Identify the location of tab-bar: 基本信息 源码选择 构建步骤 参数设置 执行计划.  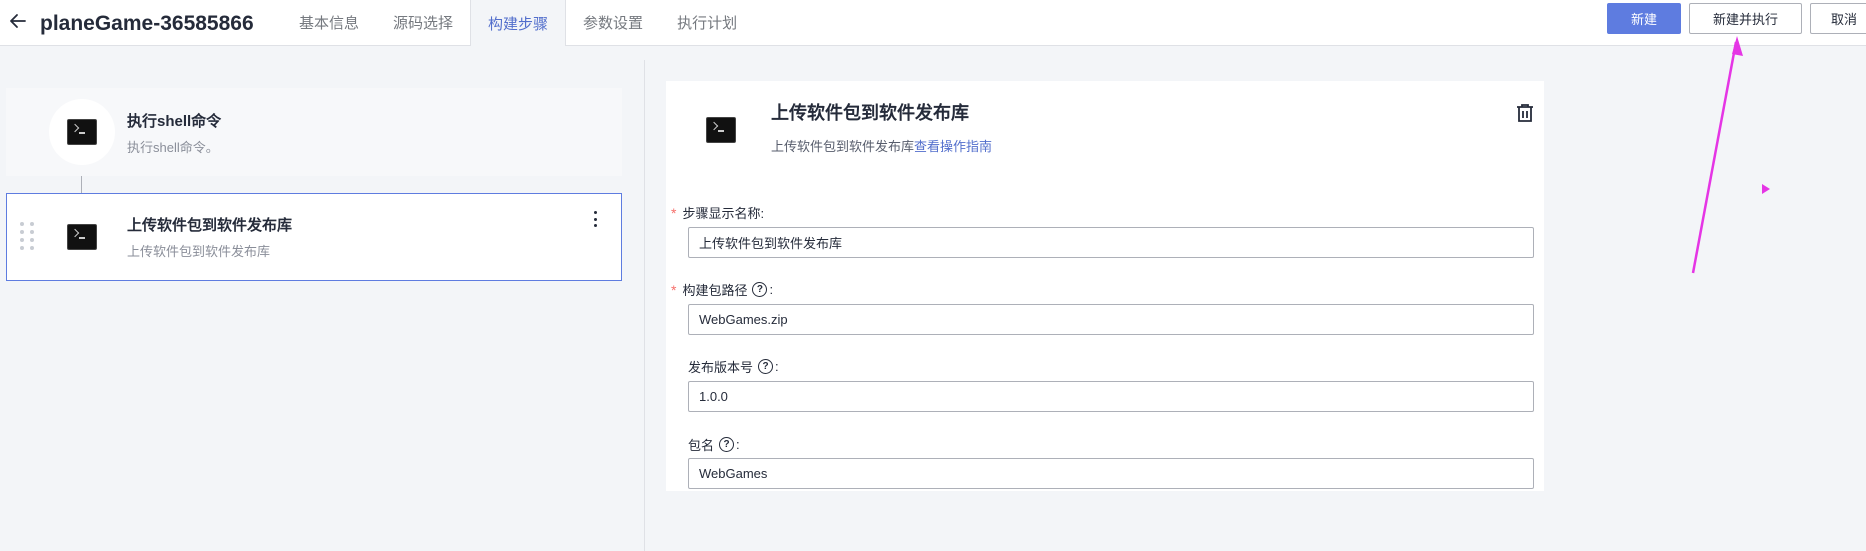
(518, 23).